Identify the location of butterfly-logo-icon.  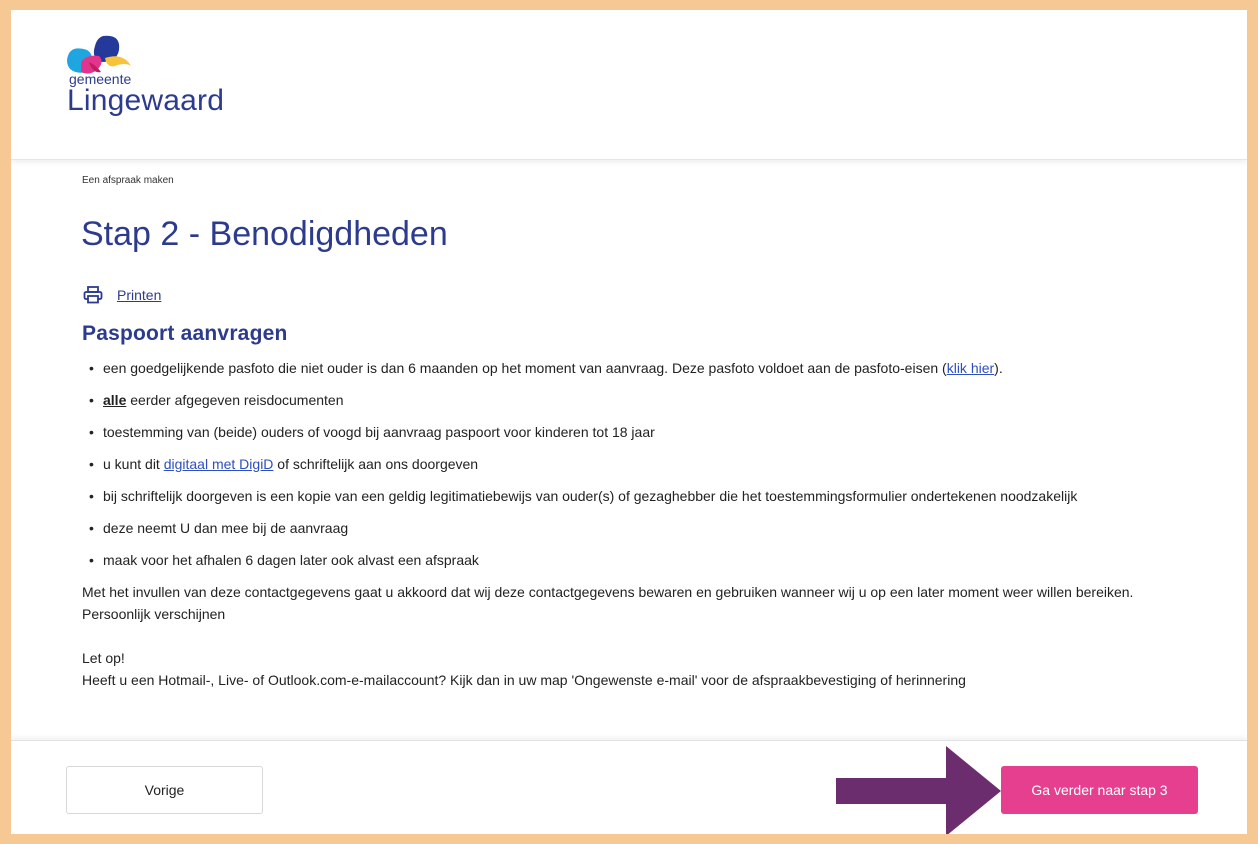
(99, 54).